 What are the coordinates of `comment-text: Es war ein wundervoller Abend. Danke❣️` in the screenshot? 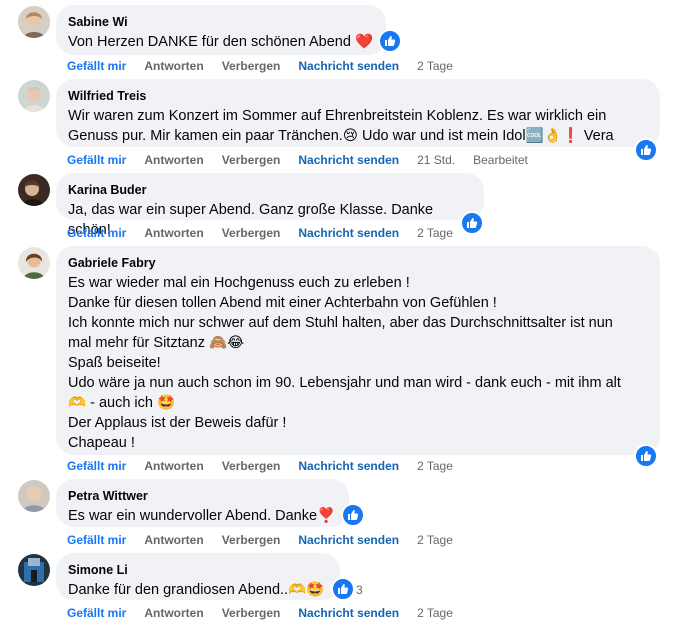 It's located at (202, 516).